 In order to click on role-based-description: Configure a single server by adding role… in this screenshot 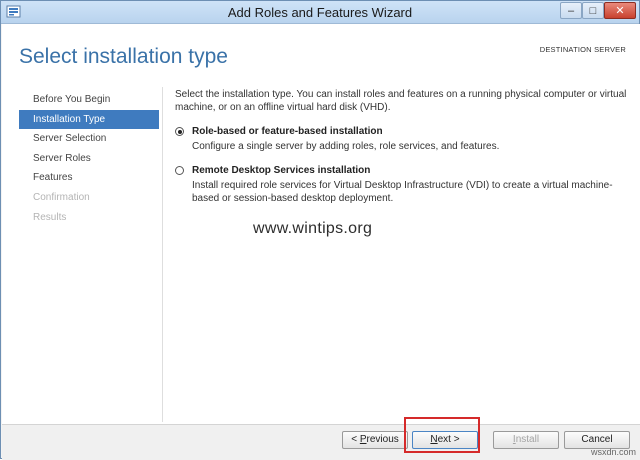, I will do `click(346, 146)`.